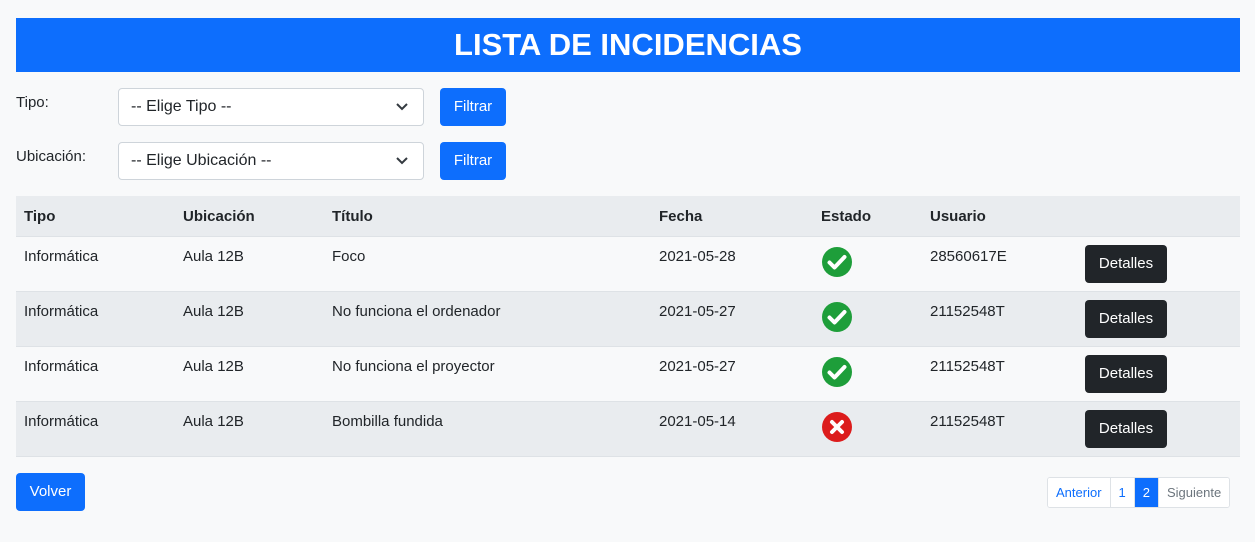  I want to click on page-title: LISTA DE INCIDENCIAS, so click(628, 45).